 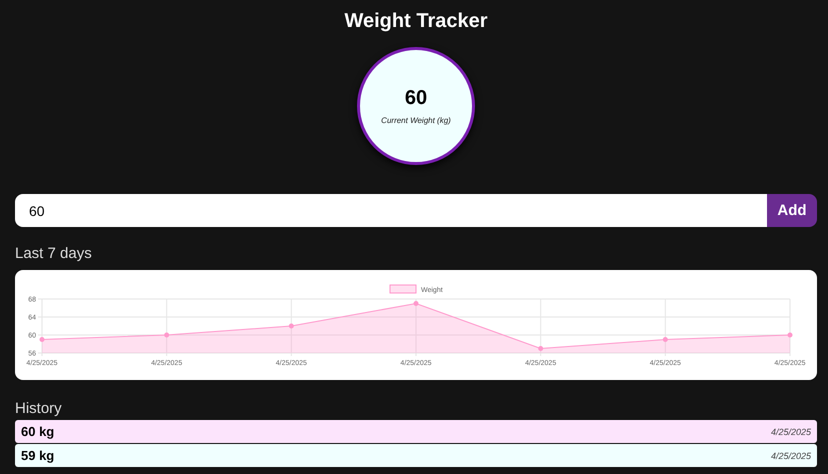 What do you see at coordinates (416, 120) in the screenshot?
I see `current-weight-label: Current Weight (kg)` at bounding box center [416, 120].